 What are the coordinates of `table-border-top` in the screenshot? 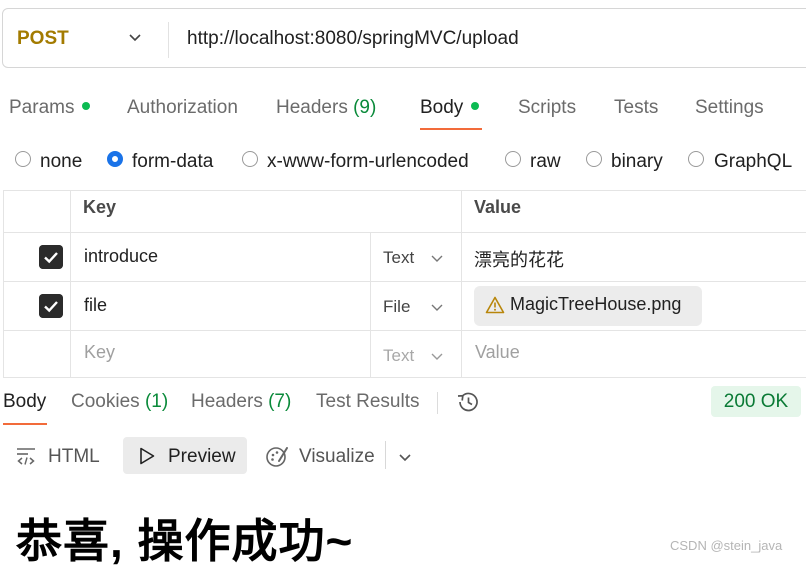 It's located at (404, 190).